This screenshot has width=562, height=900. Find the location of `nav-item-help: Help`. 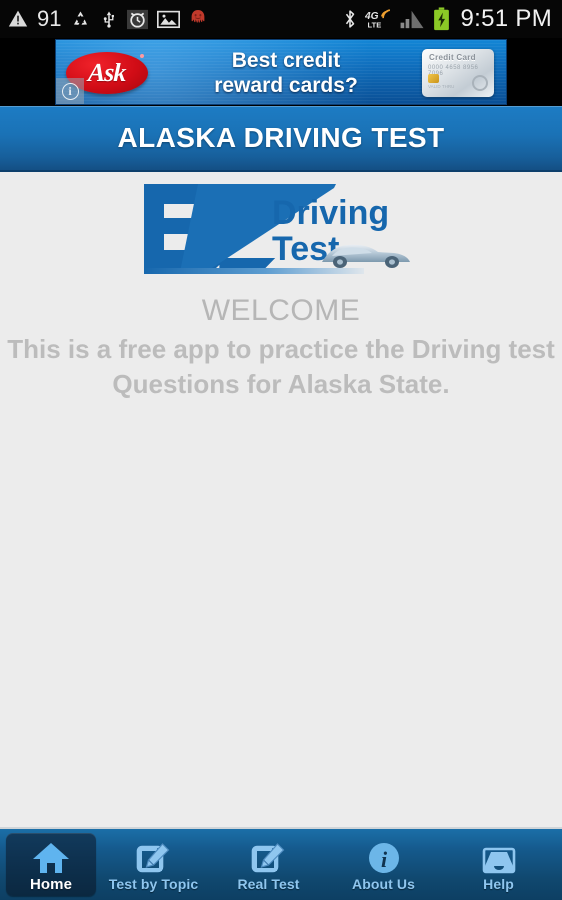

nav-item-help: Help is located at coordinates (498, 864).